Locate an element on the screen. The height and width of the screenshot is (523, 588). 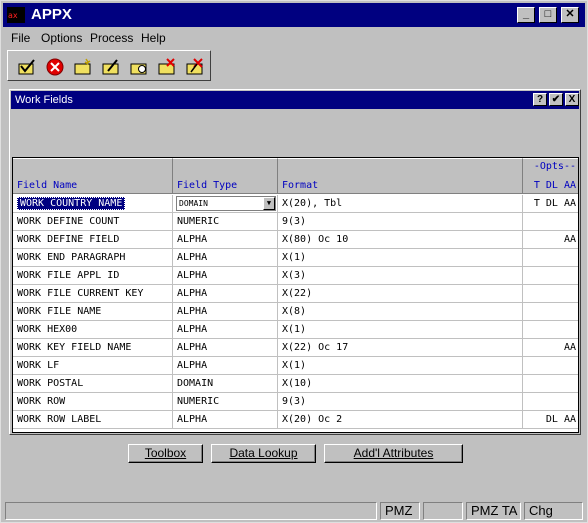
table-row: WORK POSTAL DOMAIN X(10) is located at coordinates (295, 384).